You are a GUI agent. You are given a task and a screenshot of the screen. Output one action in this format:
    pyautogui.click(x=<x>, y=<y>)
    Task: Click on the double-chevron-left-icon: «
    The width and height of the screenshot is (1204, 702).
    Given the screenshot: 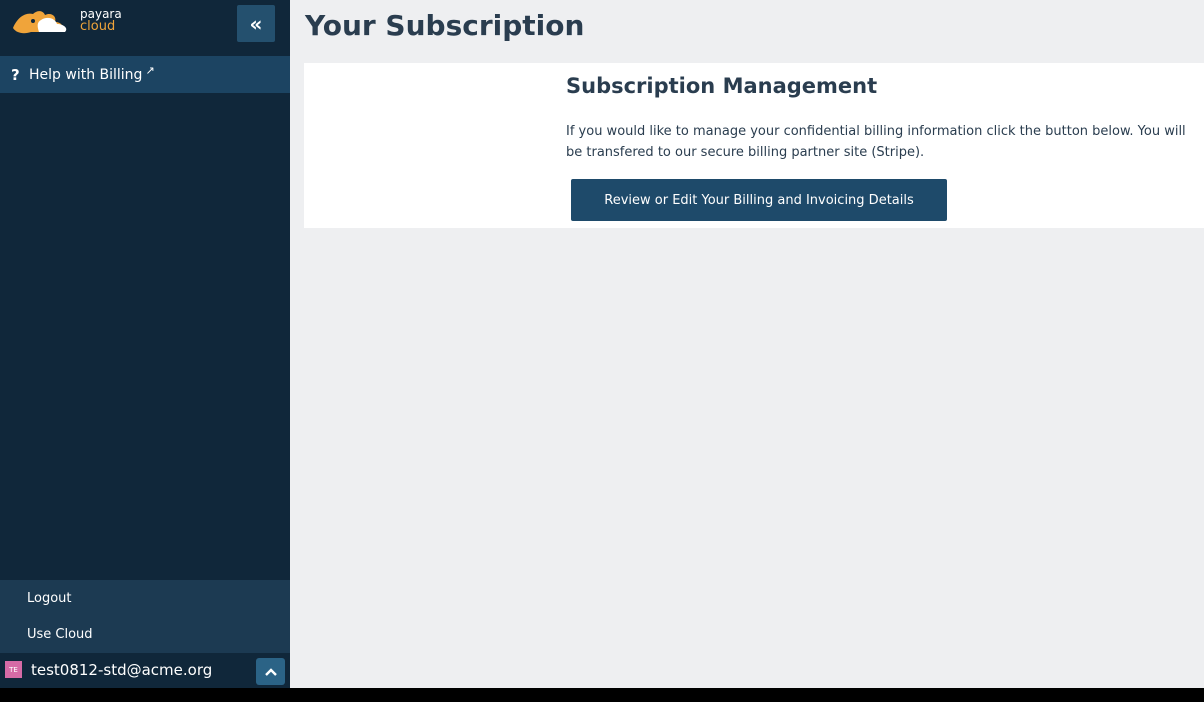 What is the action you would take?
    pyautogui.click(x=256, y=23)
    